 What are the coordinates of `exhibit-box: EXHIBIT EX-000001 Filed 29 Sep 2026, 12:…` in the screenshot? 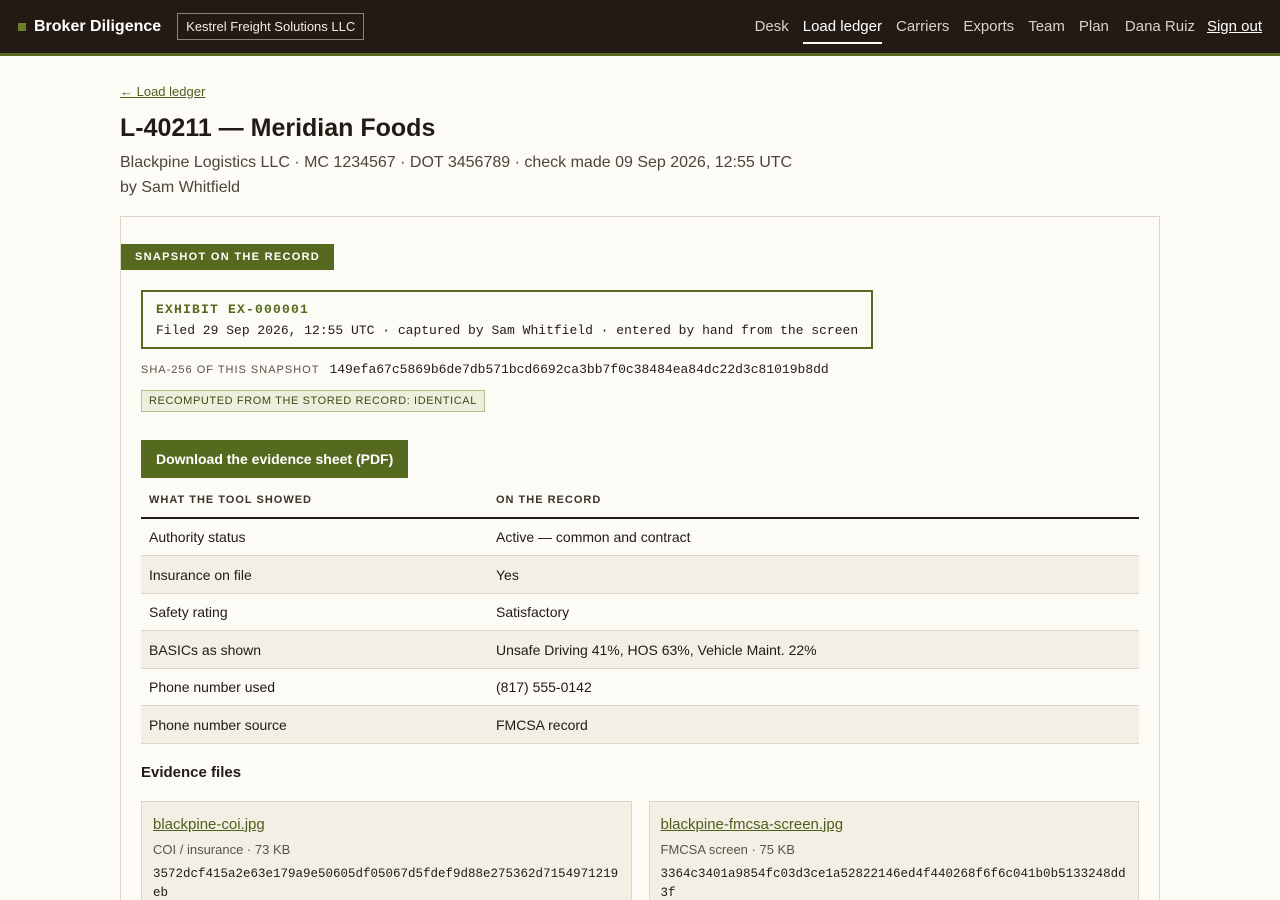 It's located at (507, 320).